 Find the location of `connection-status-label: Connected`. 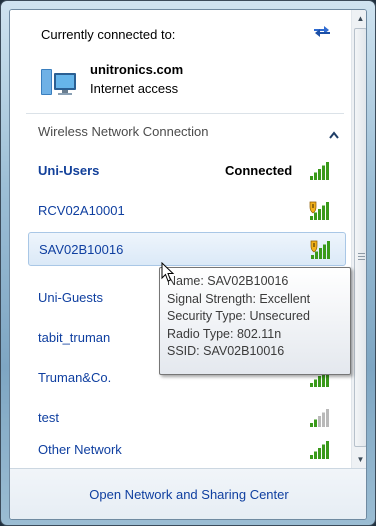

connection-status-label: Connected is located at coordinates (259, 170).